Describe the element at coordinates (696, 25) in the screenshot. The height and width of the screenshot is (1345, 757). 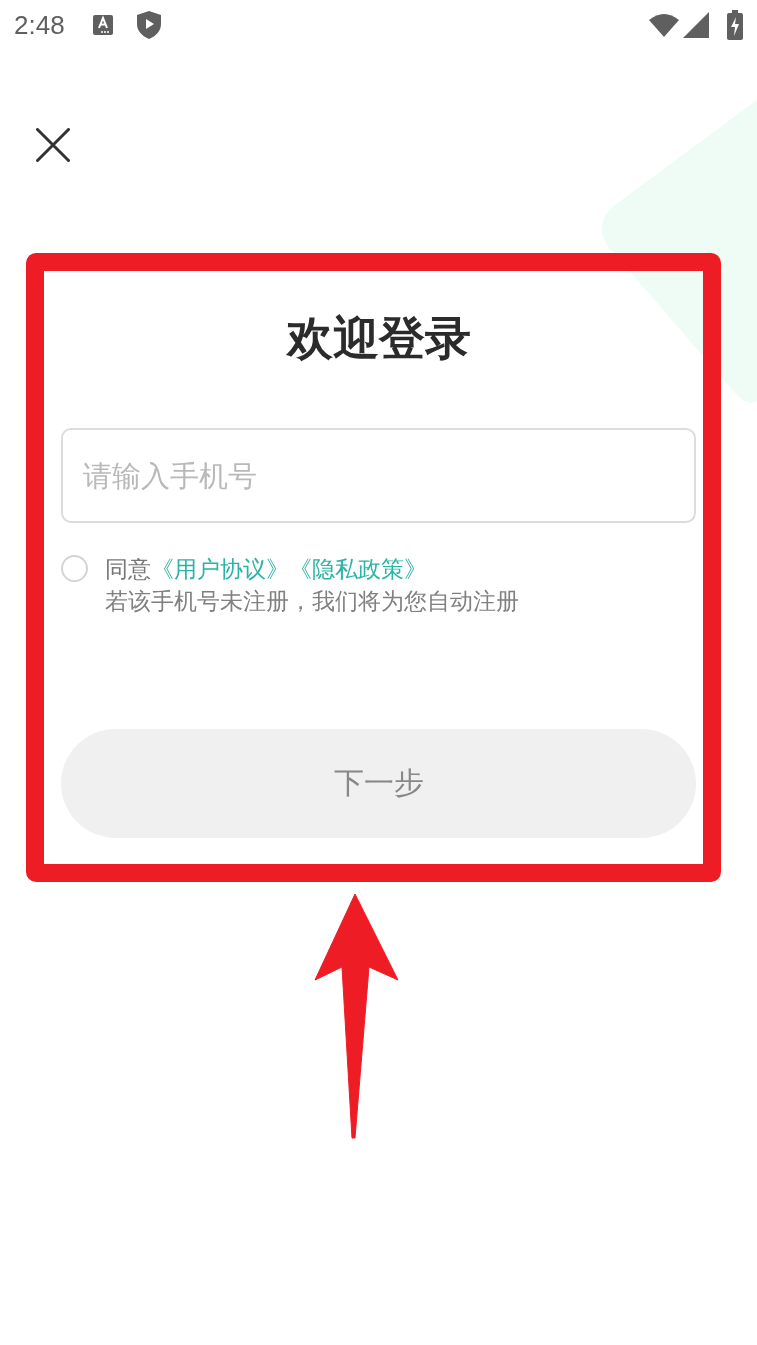
I see `signal-icon` at that location.